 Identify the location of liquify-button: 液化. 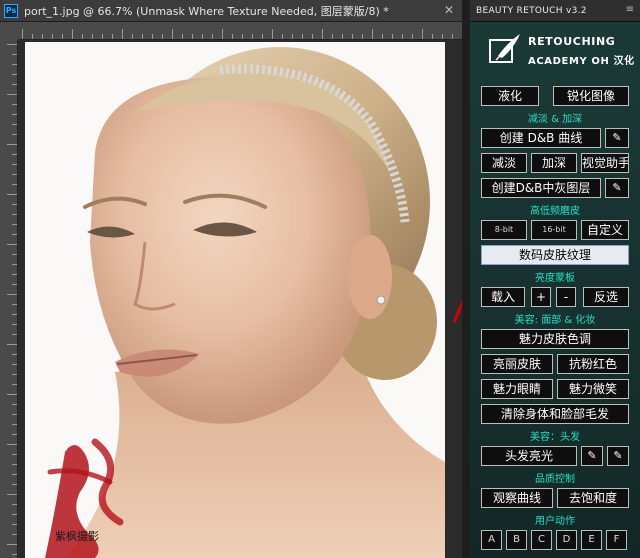
(510, 96).